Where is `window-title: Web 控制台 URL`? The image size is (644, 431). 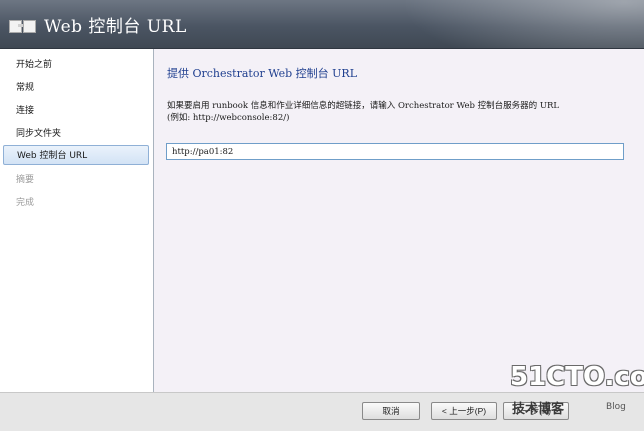
window-title: Web 控制台 URL is located at coordinates (115, 27).